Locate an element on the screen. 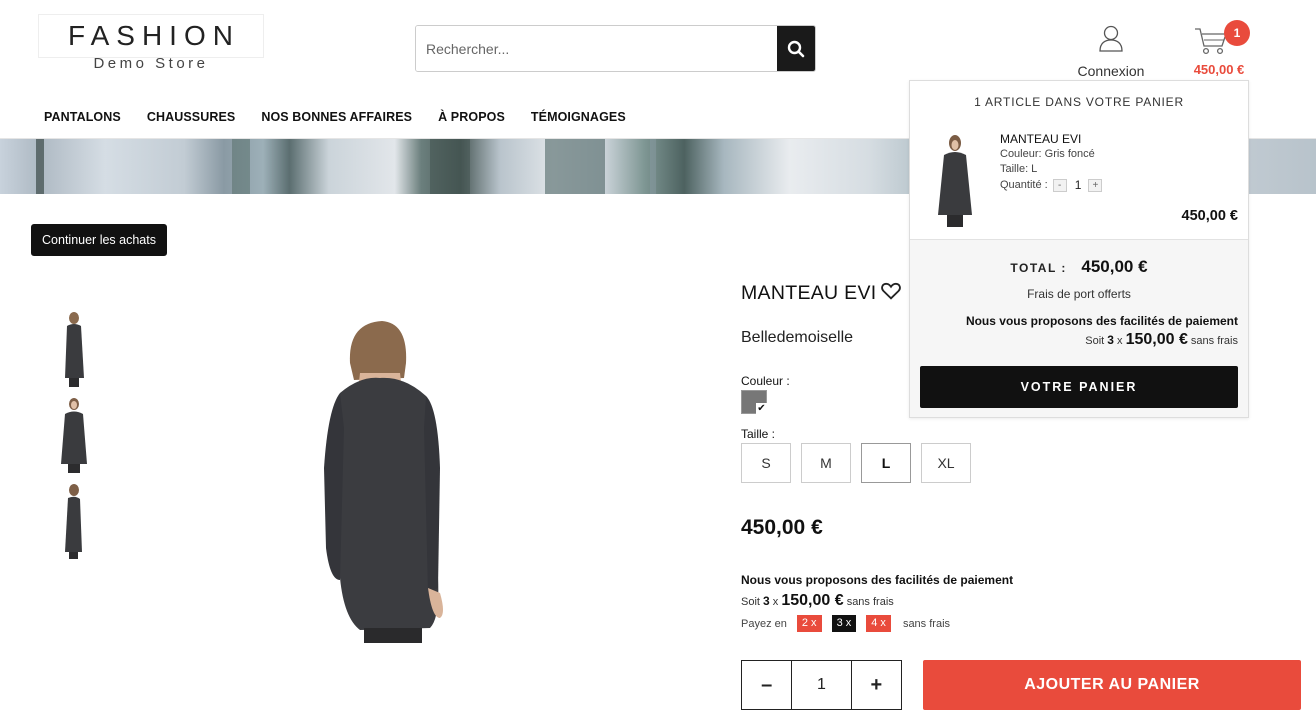 Image resolution: width=1316 pixels, height=726 pixels. free-shipping-note: Frais de port offerts is located at coordinates (1079, 294).